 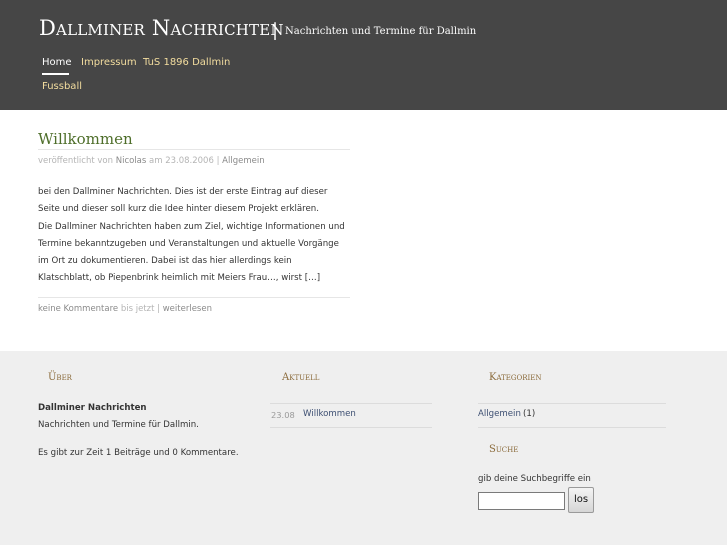 What do you see at coordinates (243, 161) in the screenshot?
I see `category-link: Allgemein` at bounding box center [243, 161].